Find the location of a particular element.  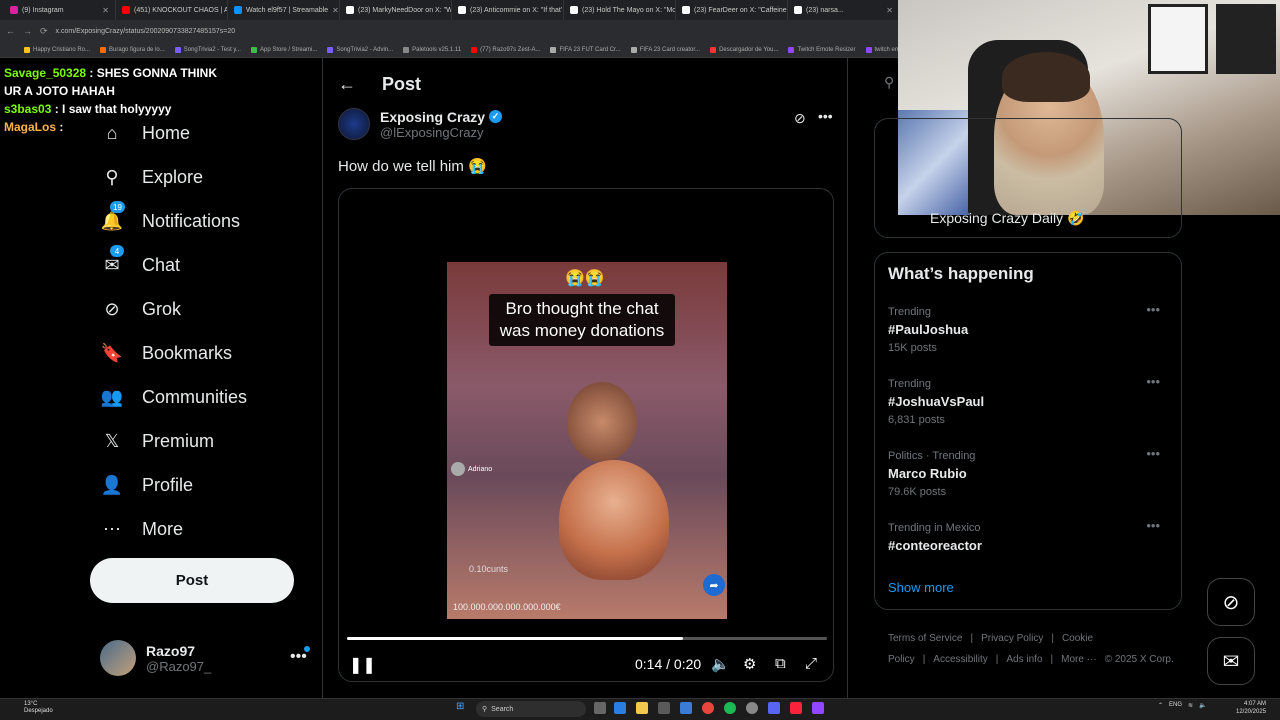

twitch-icon is located at coordinates (818, 708).